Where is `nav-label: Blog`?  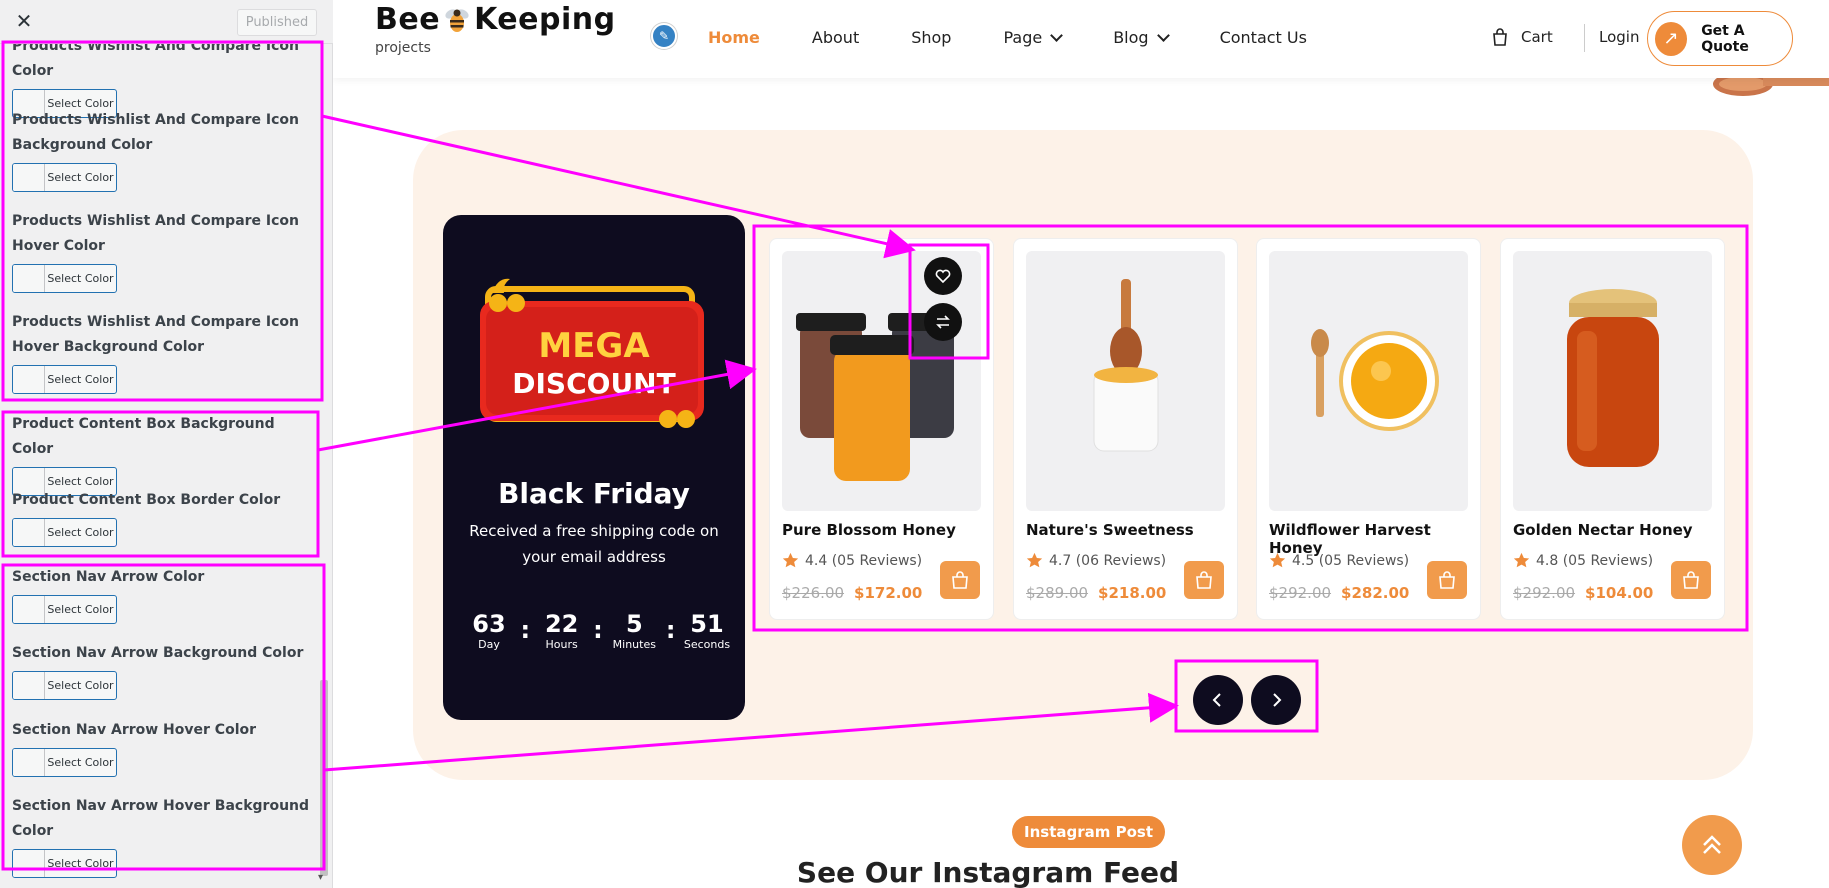 nav-label: Blog is located at coordinates (1131, 37).